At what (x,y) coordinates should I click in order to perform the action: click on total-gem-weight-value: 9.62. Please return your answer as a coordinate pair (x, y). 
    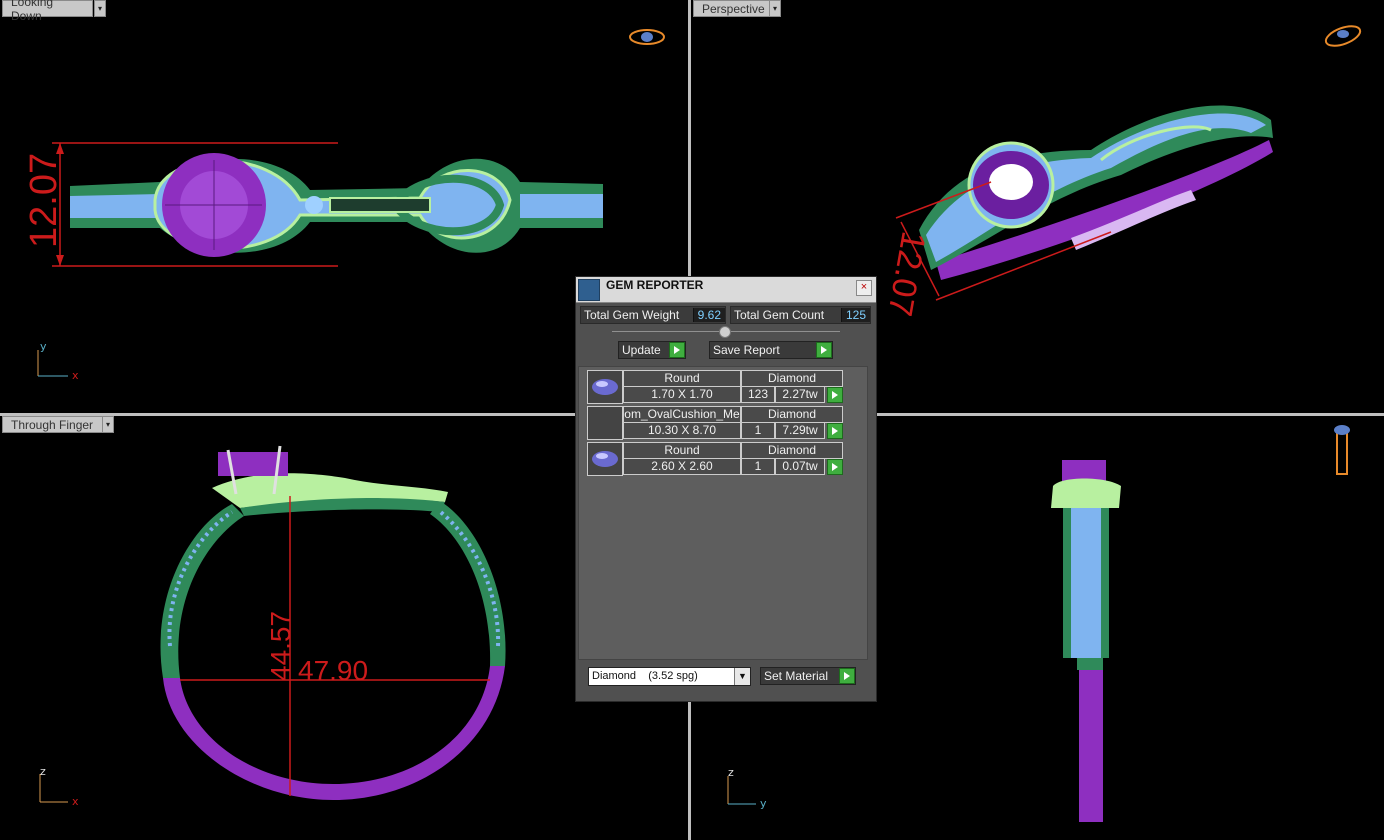
    Looking at the image, I should click on (708, 315).